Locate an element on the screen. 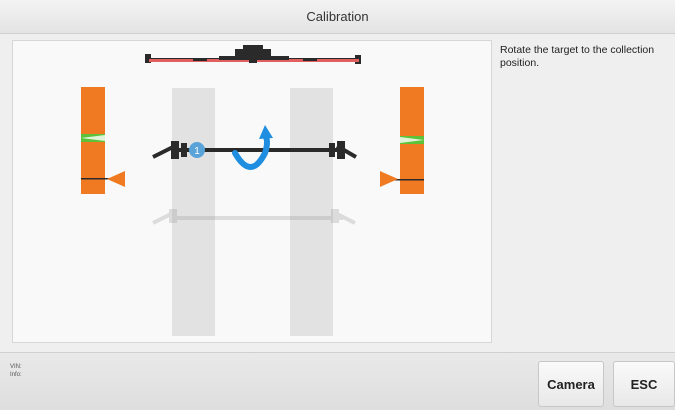 The image size is (675, 410). left-target-icon is located at coordinates (103, 140).